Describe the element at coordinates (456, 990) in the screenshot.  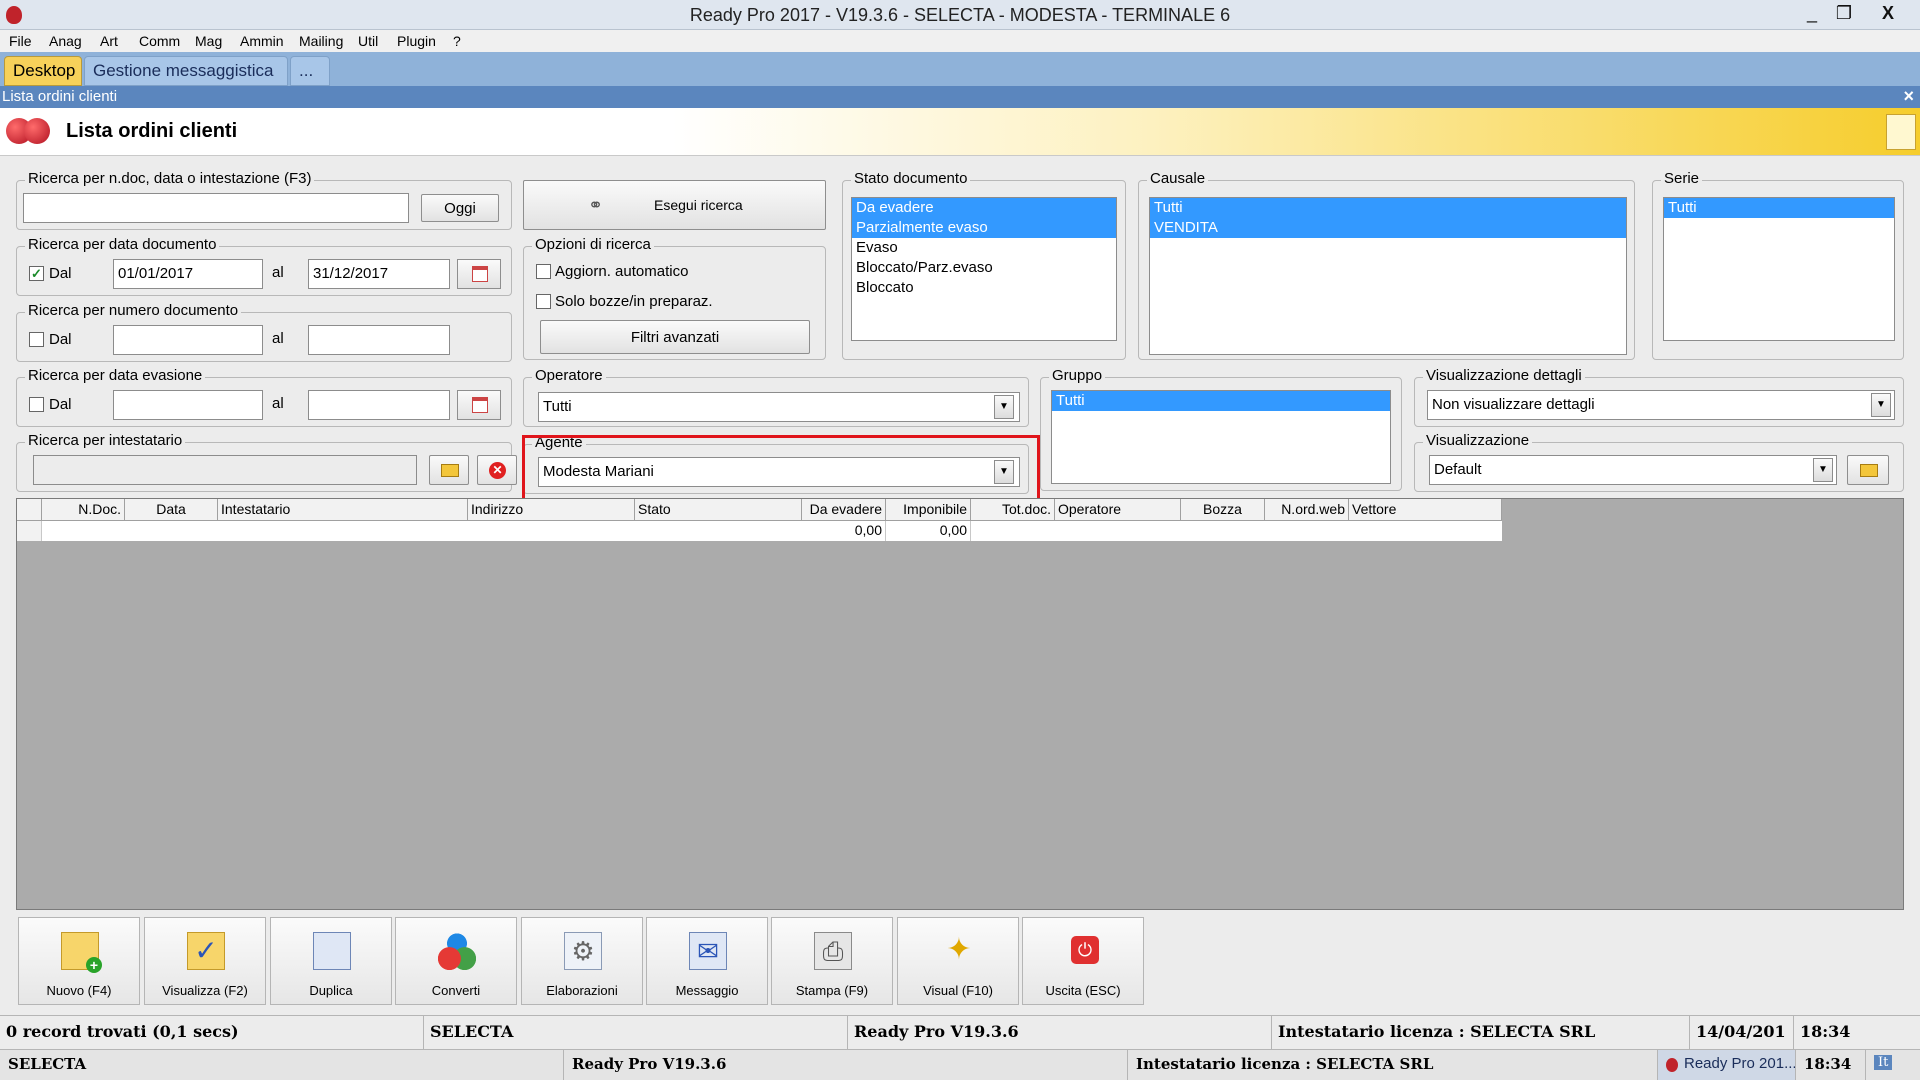
I see `converti-label: Converti` at that location.